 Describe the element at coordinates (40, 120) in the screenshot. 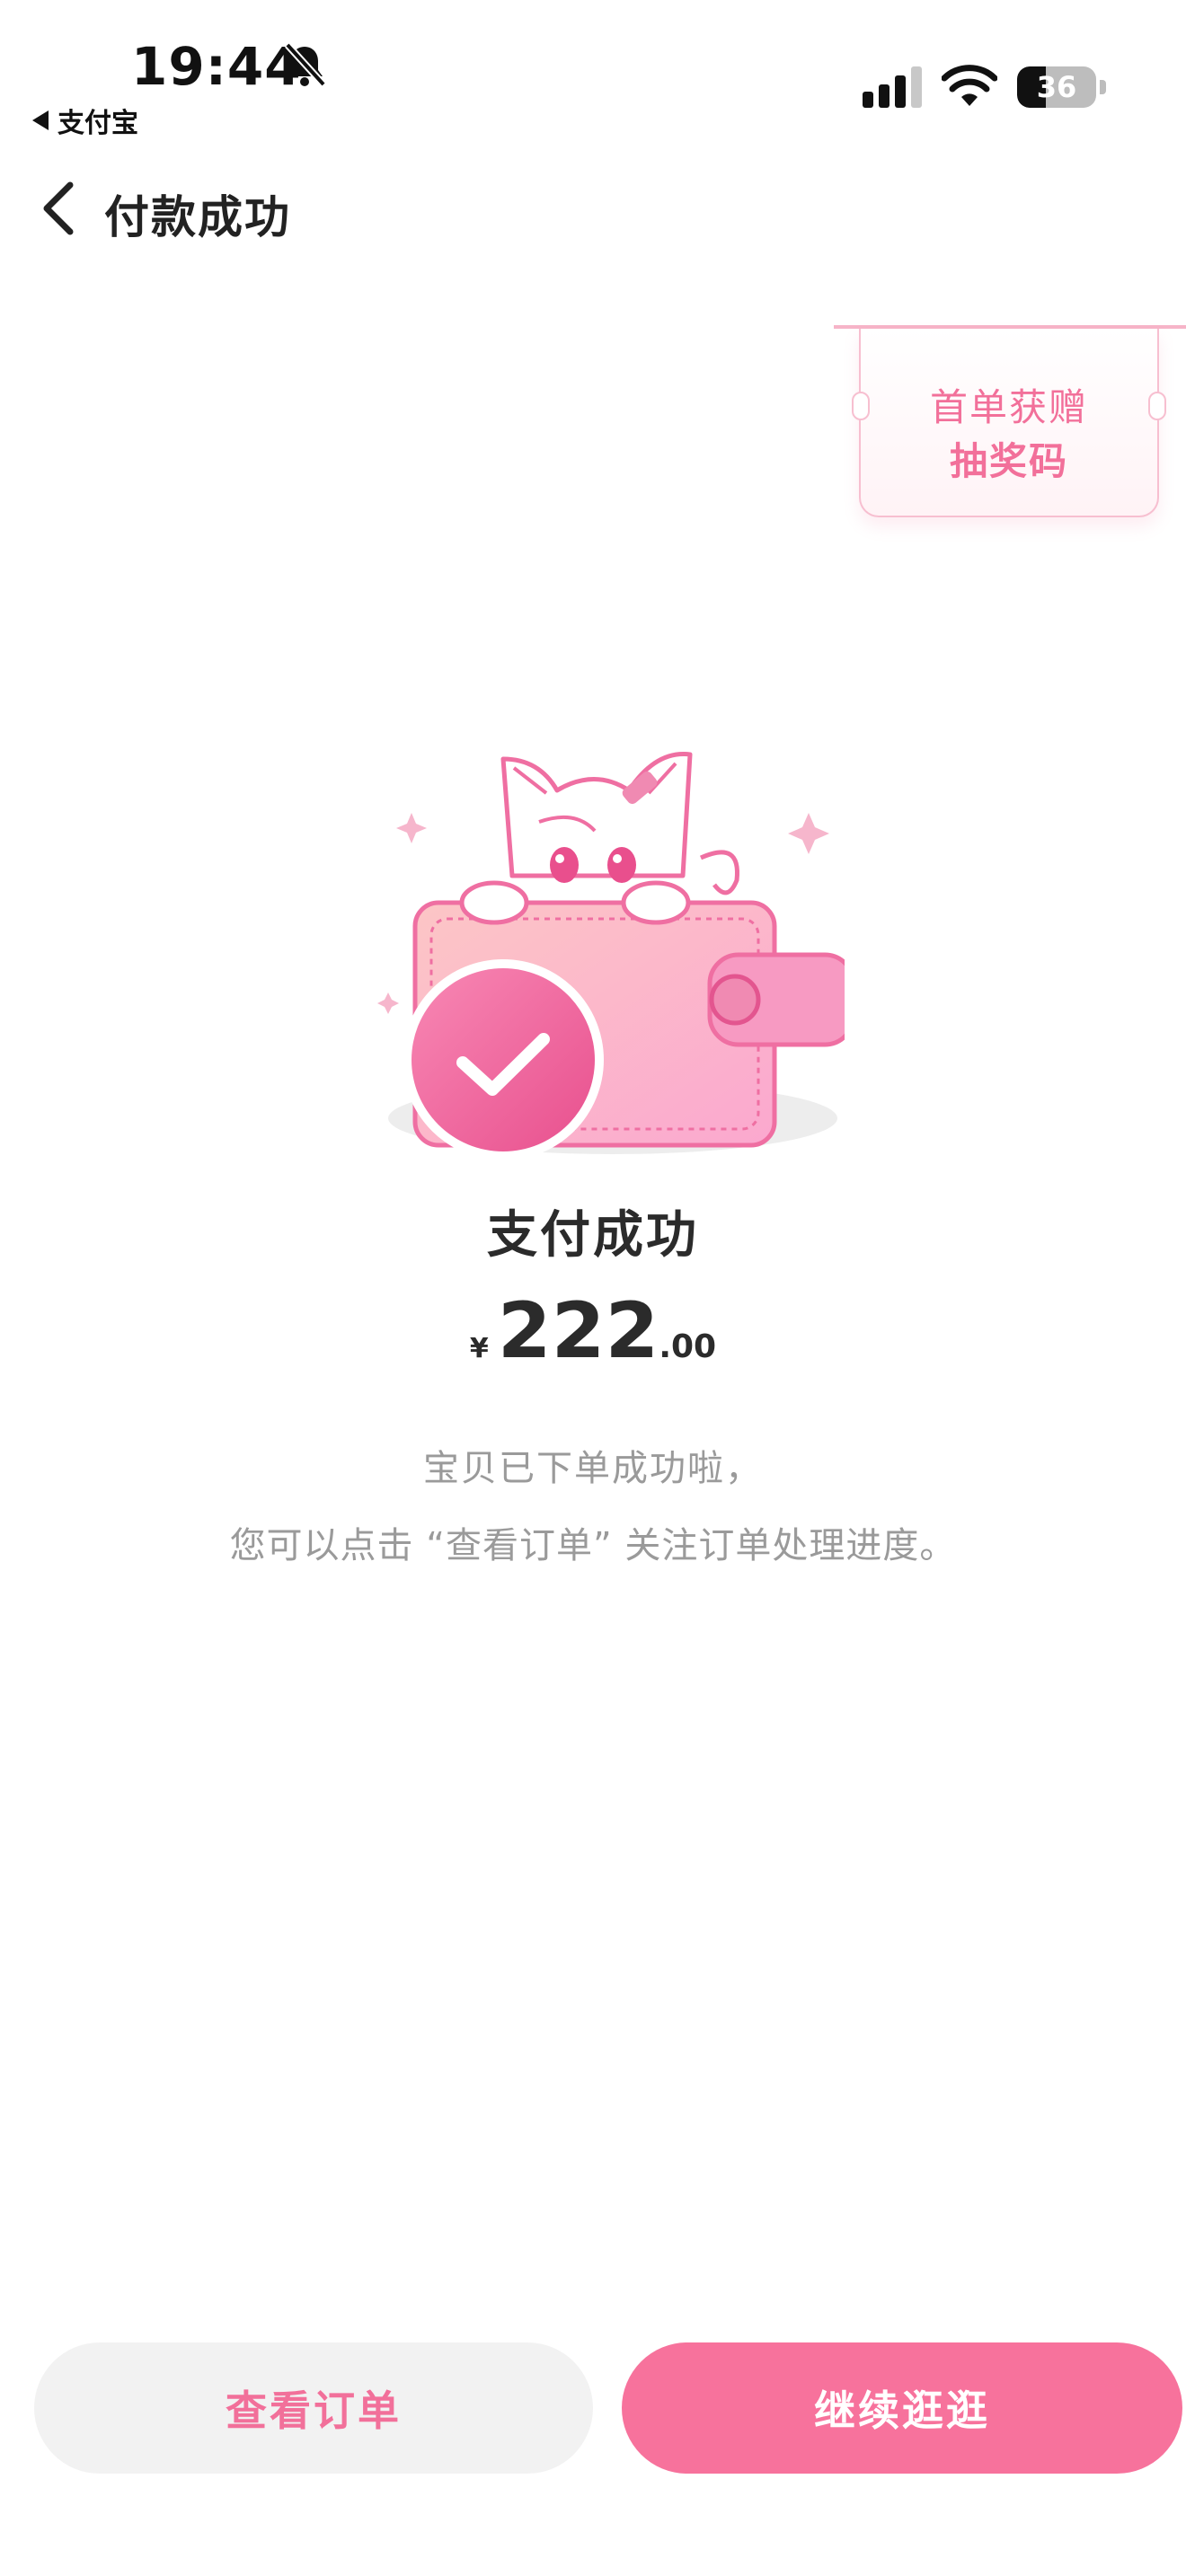

I see `back-triangle-icon` at that location.